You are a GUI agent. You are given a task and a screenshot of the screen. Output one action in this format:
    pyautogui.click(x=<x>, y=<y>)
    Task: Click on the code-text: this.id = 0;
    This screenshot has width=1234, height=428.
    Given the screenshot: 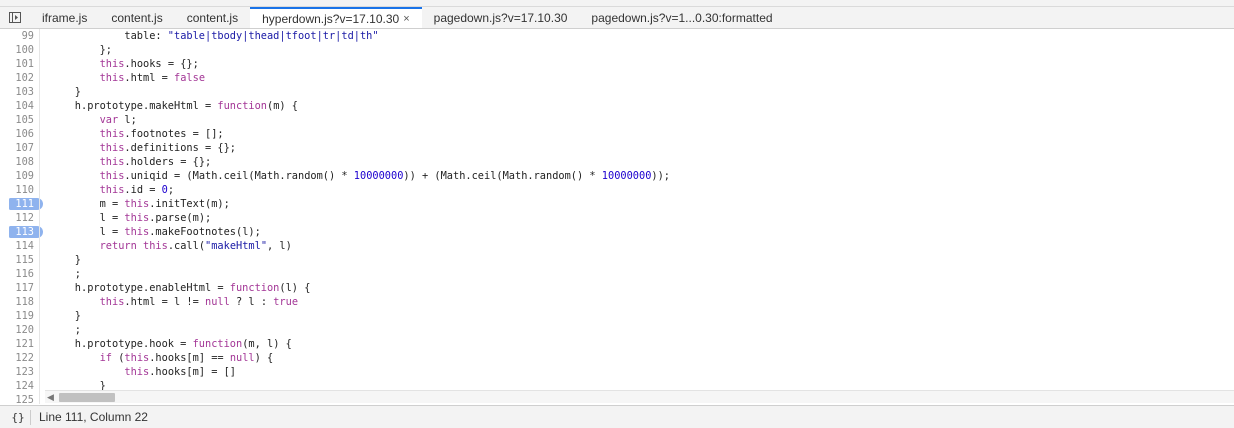 What is the action you would take?
    pyautogui.click(x=137, y=190)
    